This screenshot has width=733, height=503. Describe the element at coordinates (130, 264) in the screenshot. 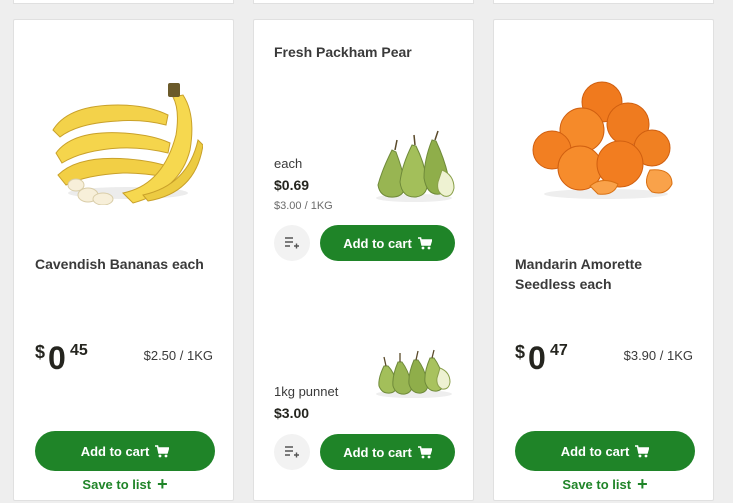

I see `product-title: Cavendish Bananas each` at that location.